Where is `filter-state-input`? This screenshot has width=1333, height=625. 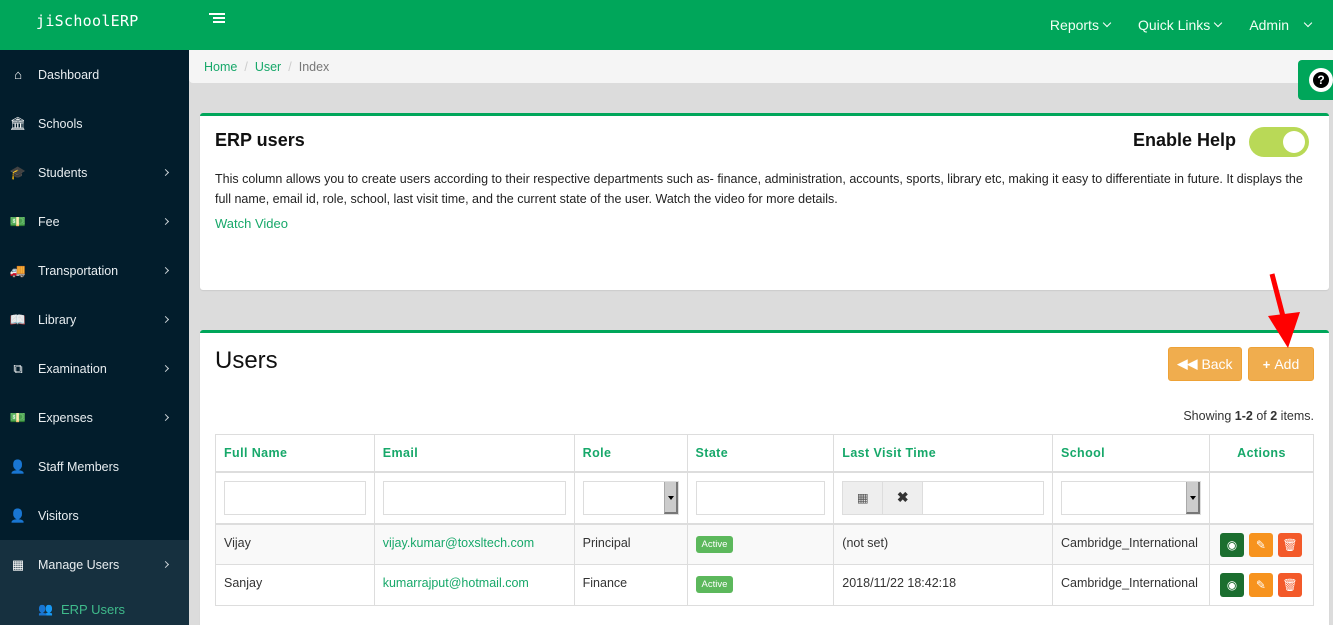 filter-state-input is located at coordinates (760, 497).